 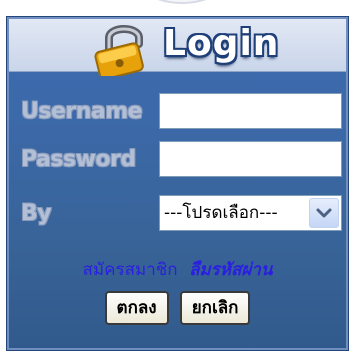 What do you see at coordinates (177, 308) in the screenshot?
I see `button-bar: ตกลง ยกเลิก` at bounding box center [177, 308].